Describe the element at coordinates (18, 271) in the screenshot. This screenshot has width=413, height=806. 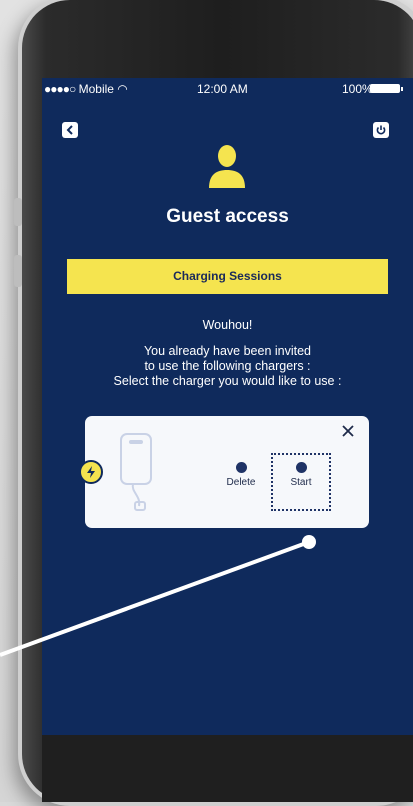
I see `volume-up-button` at that location.